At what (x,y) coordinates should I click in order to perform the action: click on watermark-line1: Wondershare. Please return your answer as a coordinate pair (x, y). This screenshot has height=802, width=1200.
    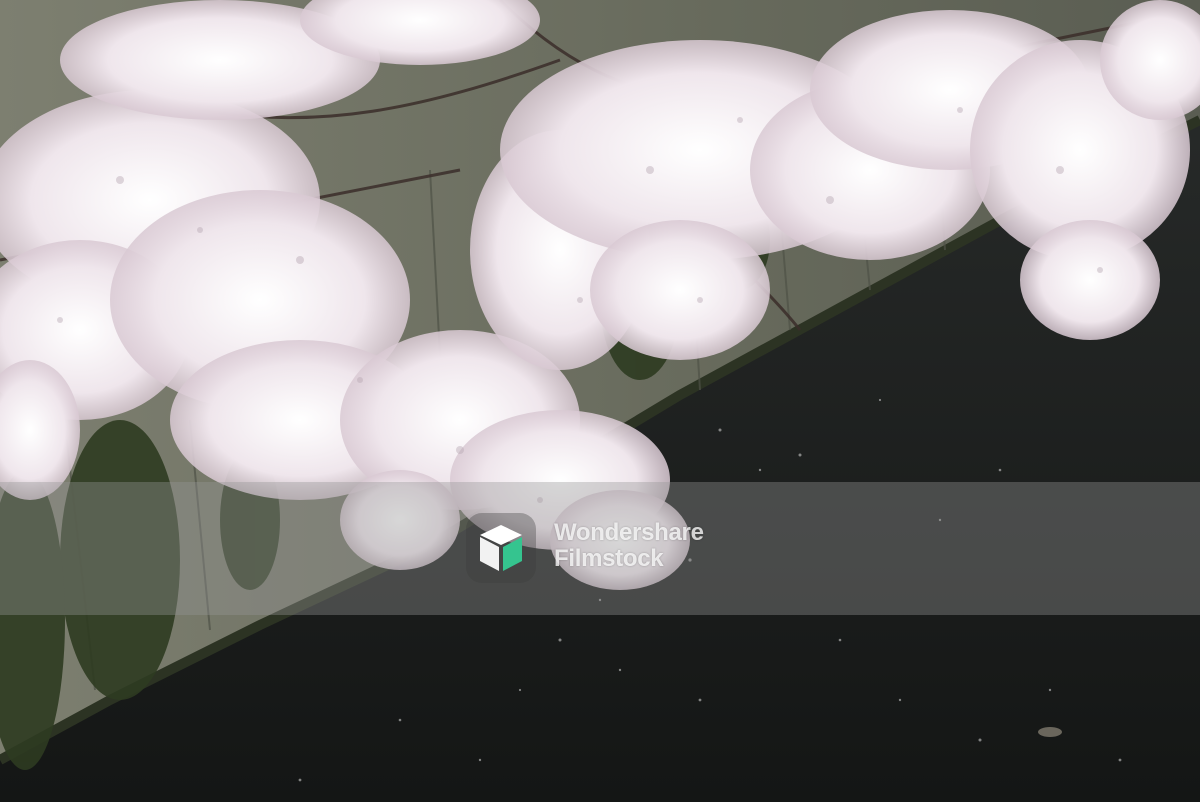
    Looking at the image, I should click on (629, 532).